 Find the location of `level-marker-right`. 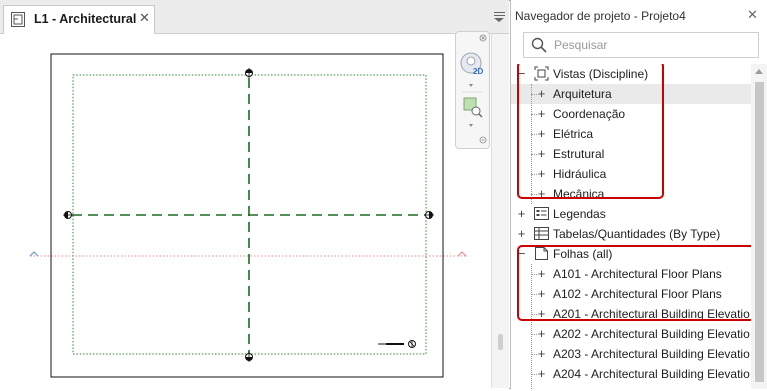

level-marker-right is located at coordinates (462, 254).